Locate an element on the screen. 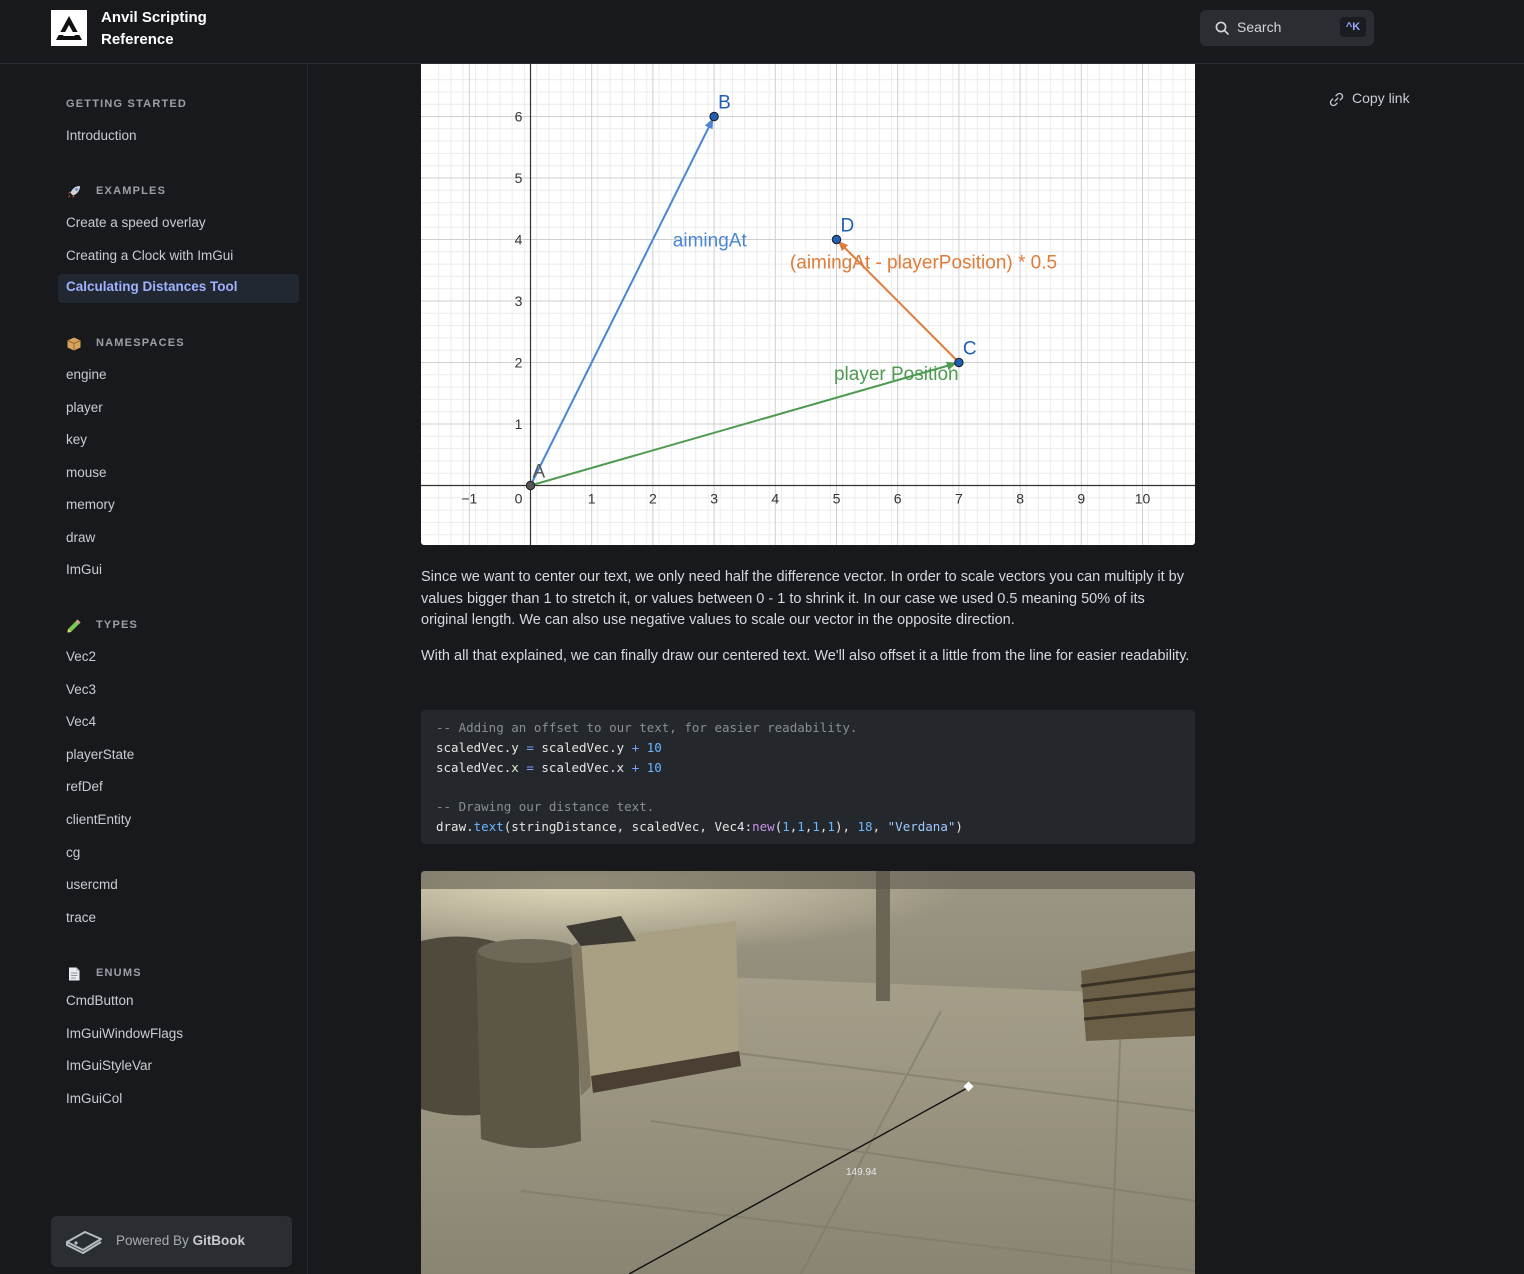 The image size is (1524, 1274). sidebar-item-calculating-distances-tool: Calculating Distances Tool is located at coordinates (178, 288).